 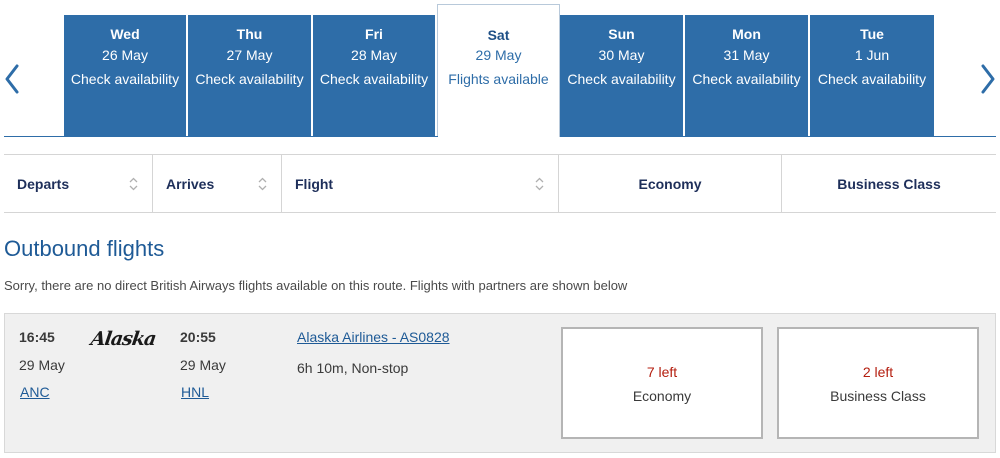 What do you see at coordinates (662, 372) in the screenshot?
I see `economy-seats-left: 7 left` at bounding box center [662, 372].